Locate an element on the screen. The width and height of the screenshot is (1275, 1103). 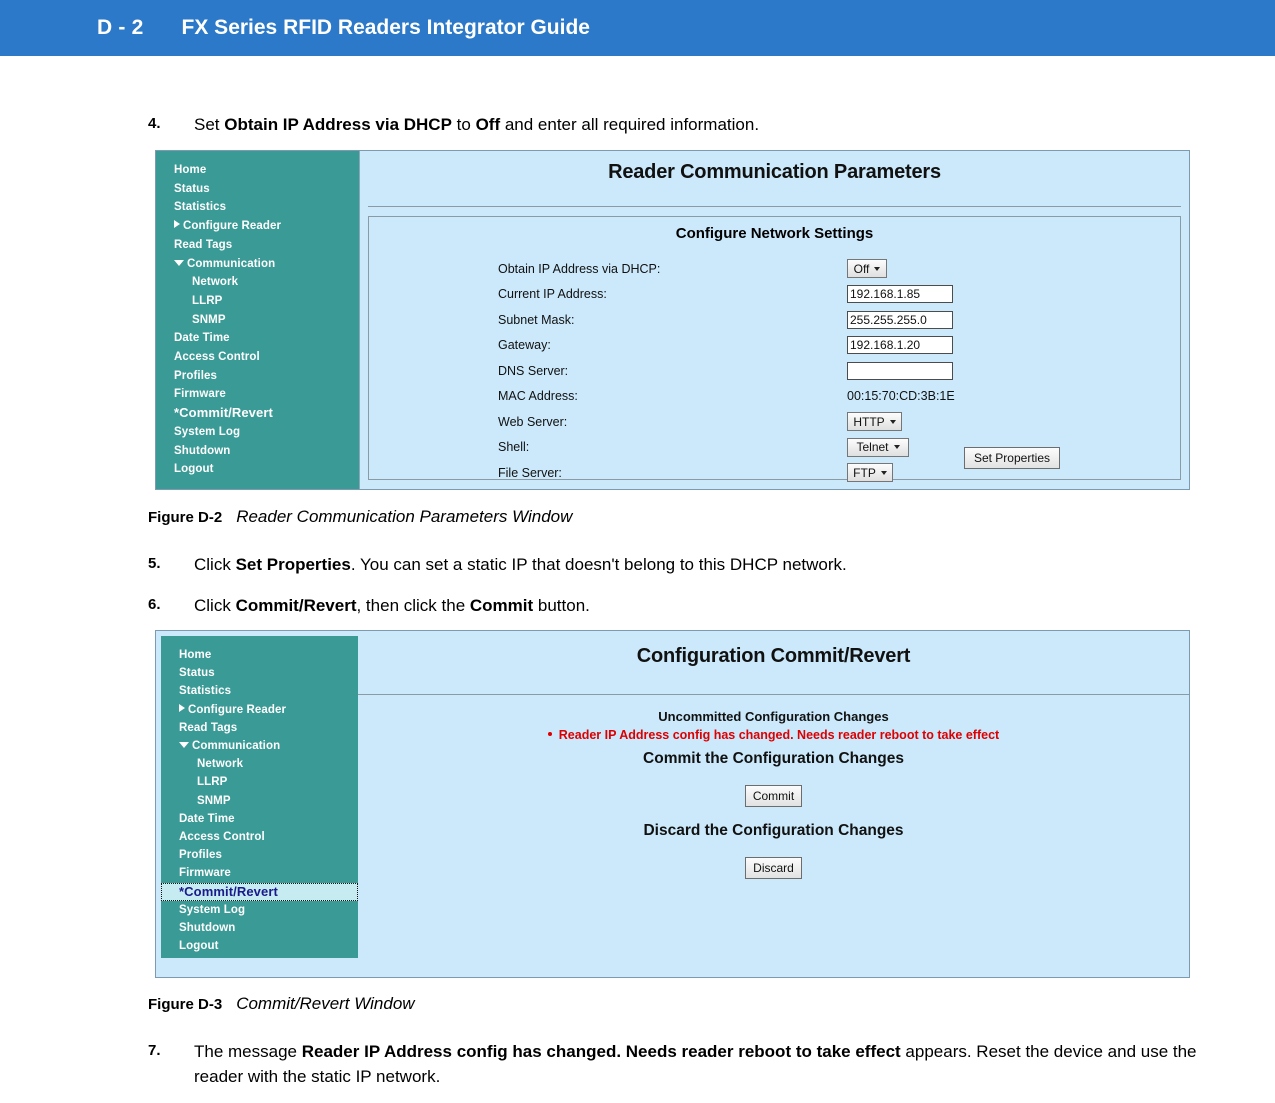
subnet-mask-input is located at coordinates (900, 319).